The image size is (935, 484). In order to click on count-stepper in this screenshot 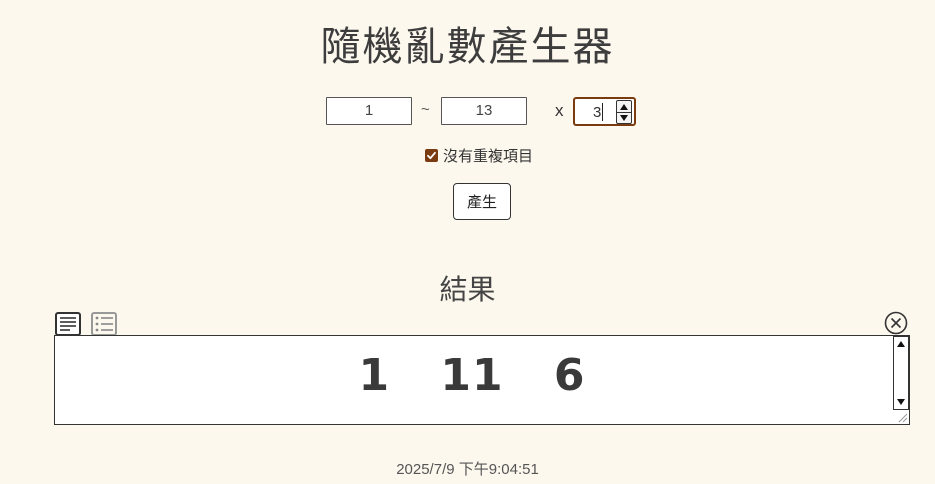, I will do `click(624, 112)`.